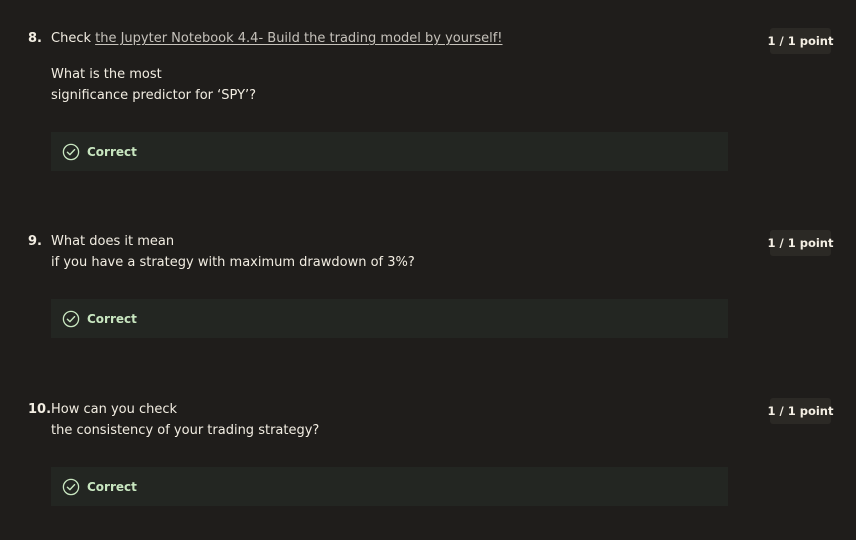 This screenshot has width=856, height=540. Describe the element at coordinates (106, 74) in the screenshot. I see `question-line-1: What is the most` at that location.